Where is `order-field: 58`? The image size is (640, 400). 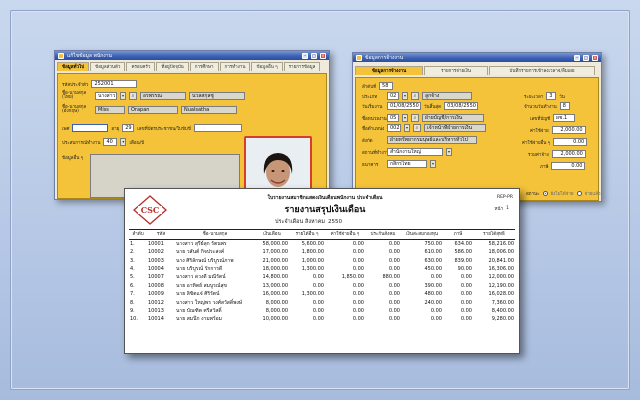
order-field: 58 is located at coordinates (386, 86).